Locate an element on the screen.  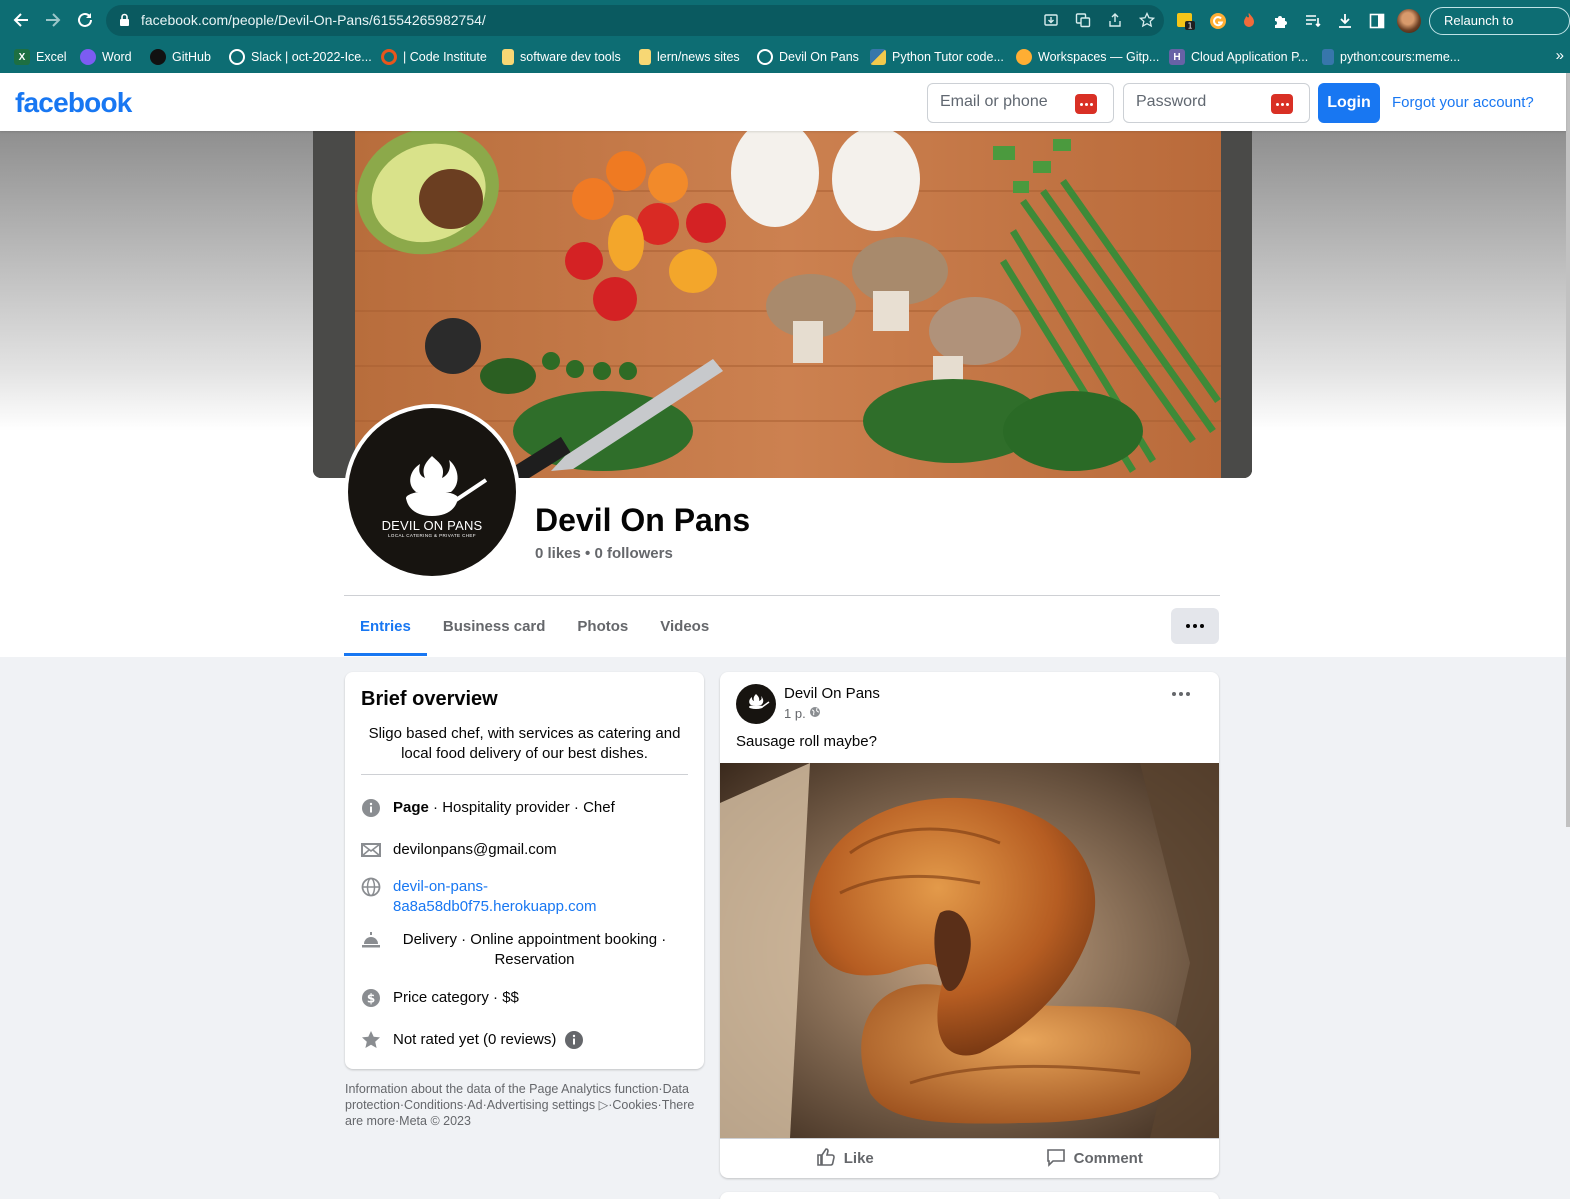
post-author: Devil On Pans is located at coordinates (832, 693).